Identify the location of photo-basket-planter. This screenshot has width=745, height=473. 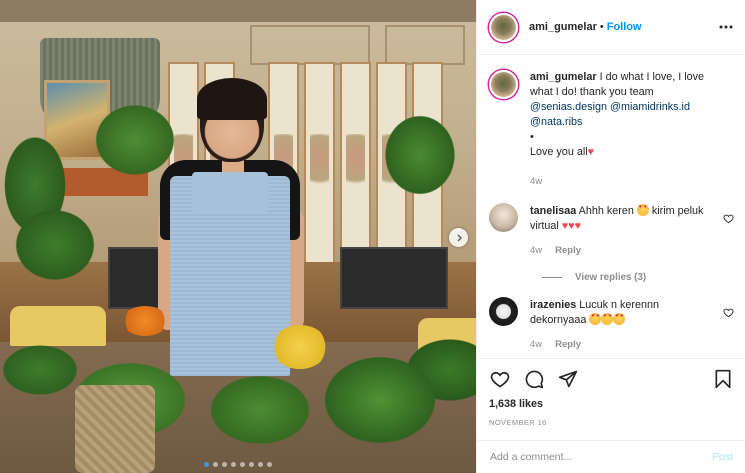
(115, 429).